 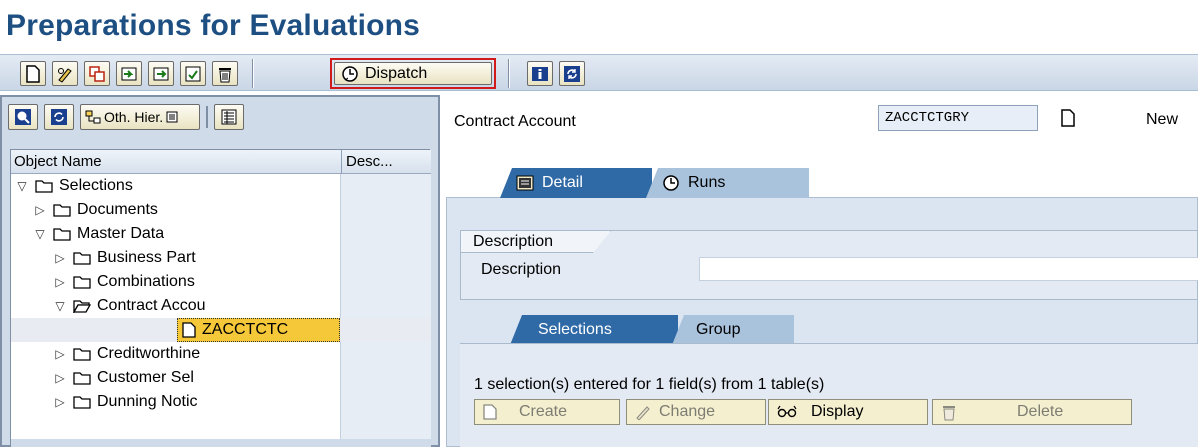 What do you see at coordinates (121, 233) in the screenshot?
I see `tree-node-label: Master Data` at bounding box center [121, 233].